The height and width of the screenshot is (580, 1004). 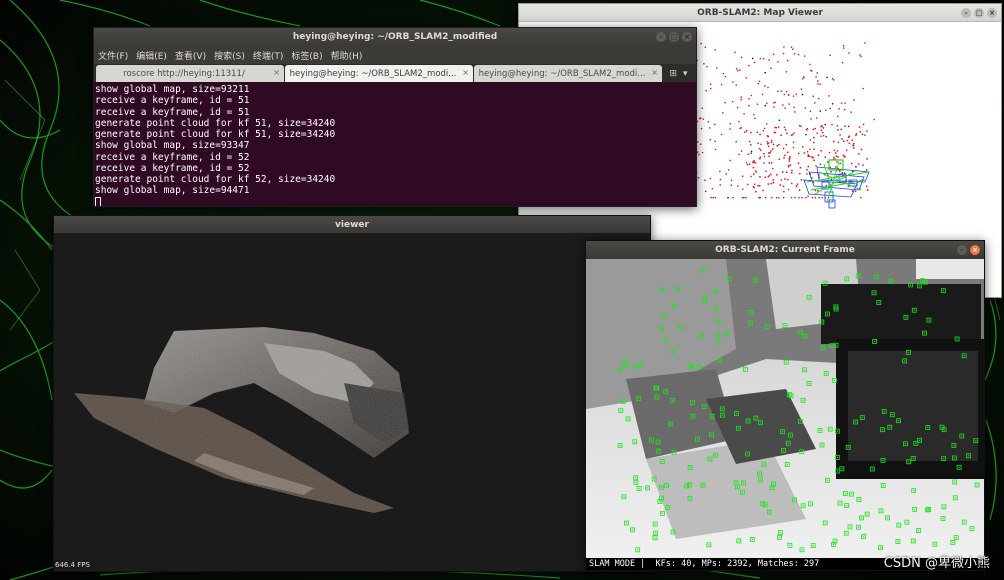 I want to click on current-frame-titlebar: ORB-SLAM2: Current Frame – ×, so click(x=785, y=250).